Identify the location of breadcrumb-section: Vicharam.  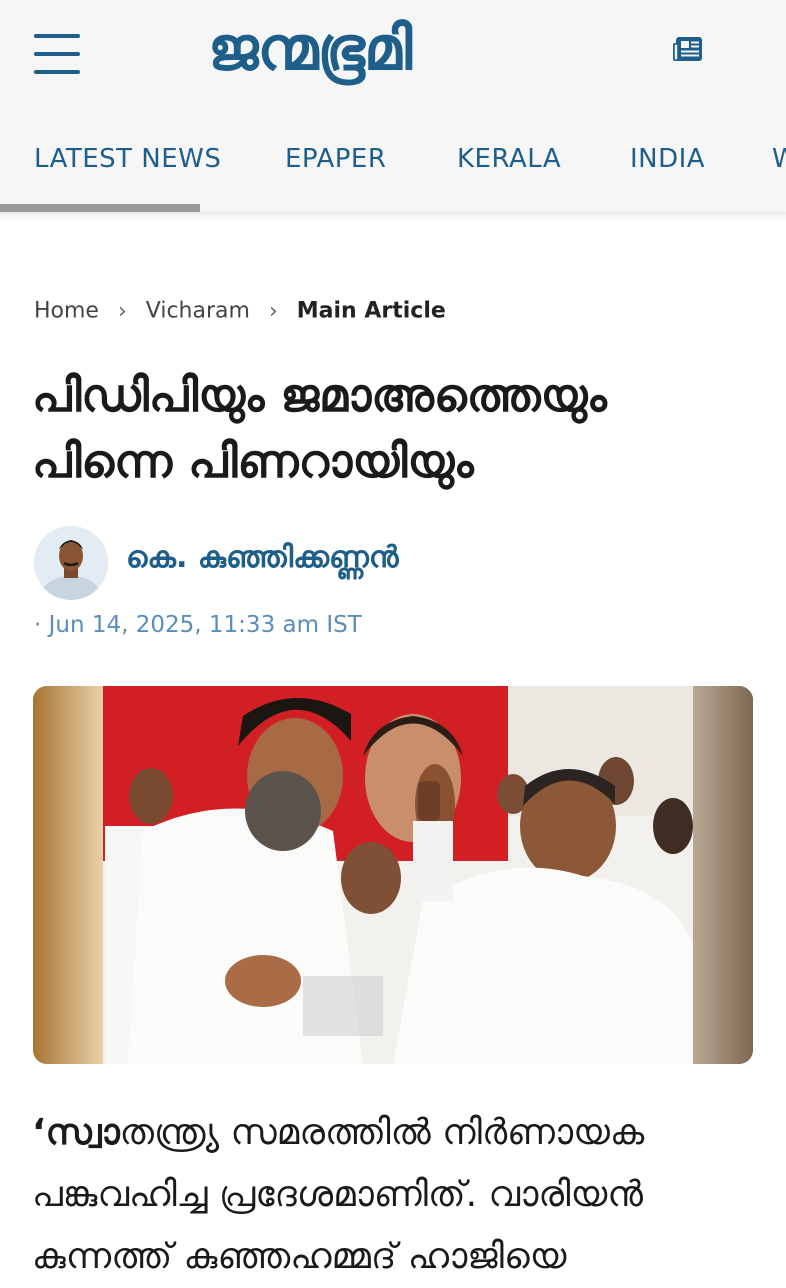
(198, 311).